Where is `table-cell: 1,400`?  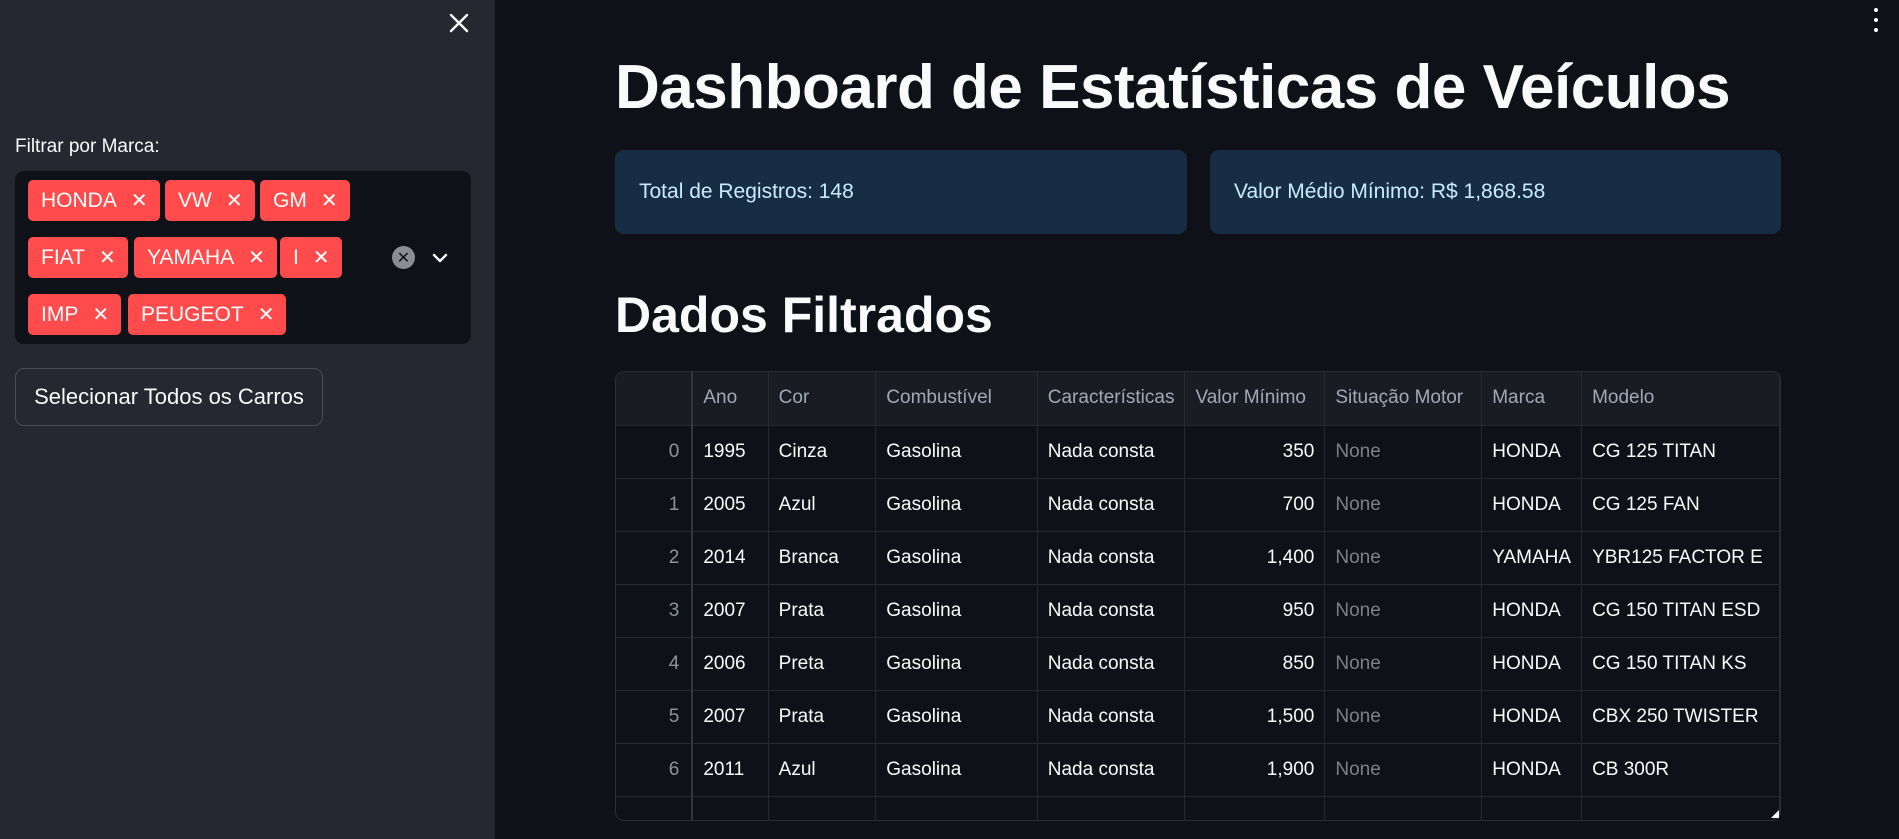 table-cell: 1,400 is located at coordinates (1255, 558).